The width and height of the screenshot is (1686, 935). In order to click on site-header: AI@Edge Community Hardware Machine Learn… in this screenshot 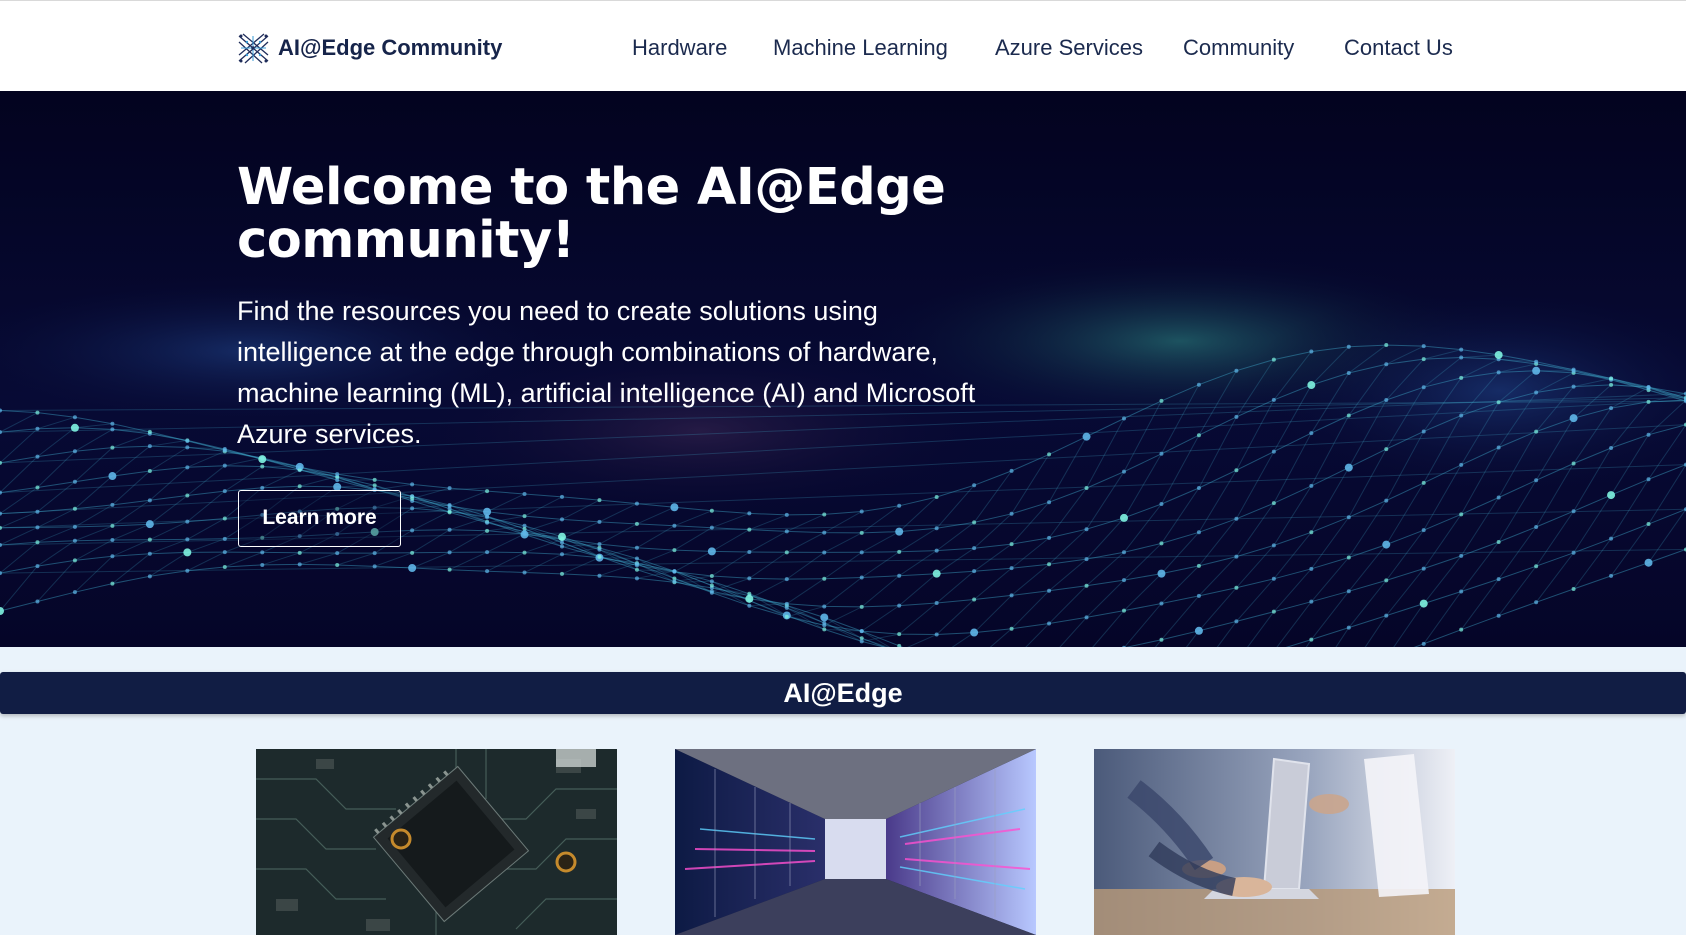, I will do `click(843, 45)`.